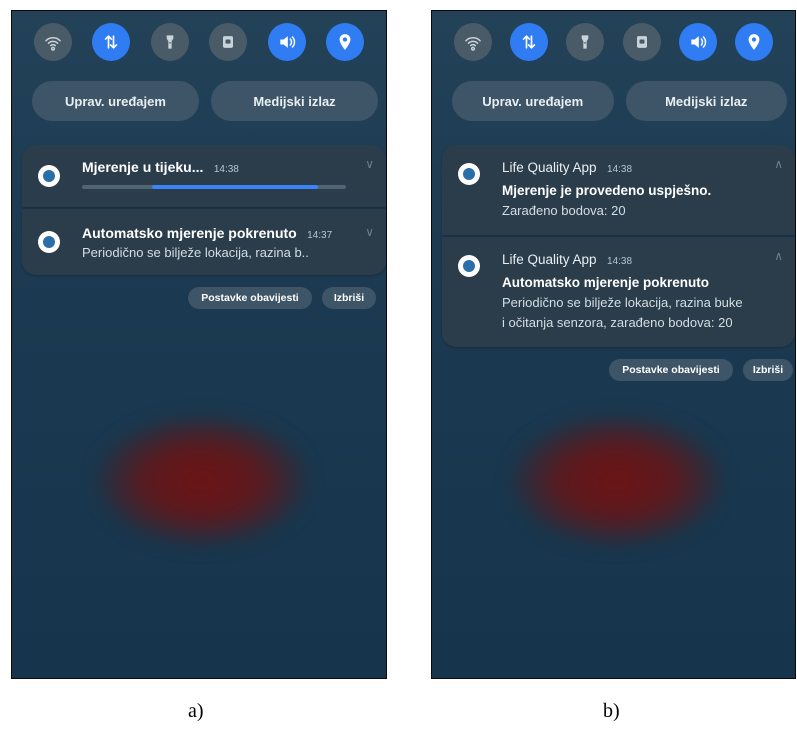  I want to click on notification-measuring: Mjerenje u tijeku... 14:38 ∨, so click(204, 176).